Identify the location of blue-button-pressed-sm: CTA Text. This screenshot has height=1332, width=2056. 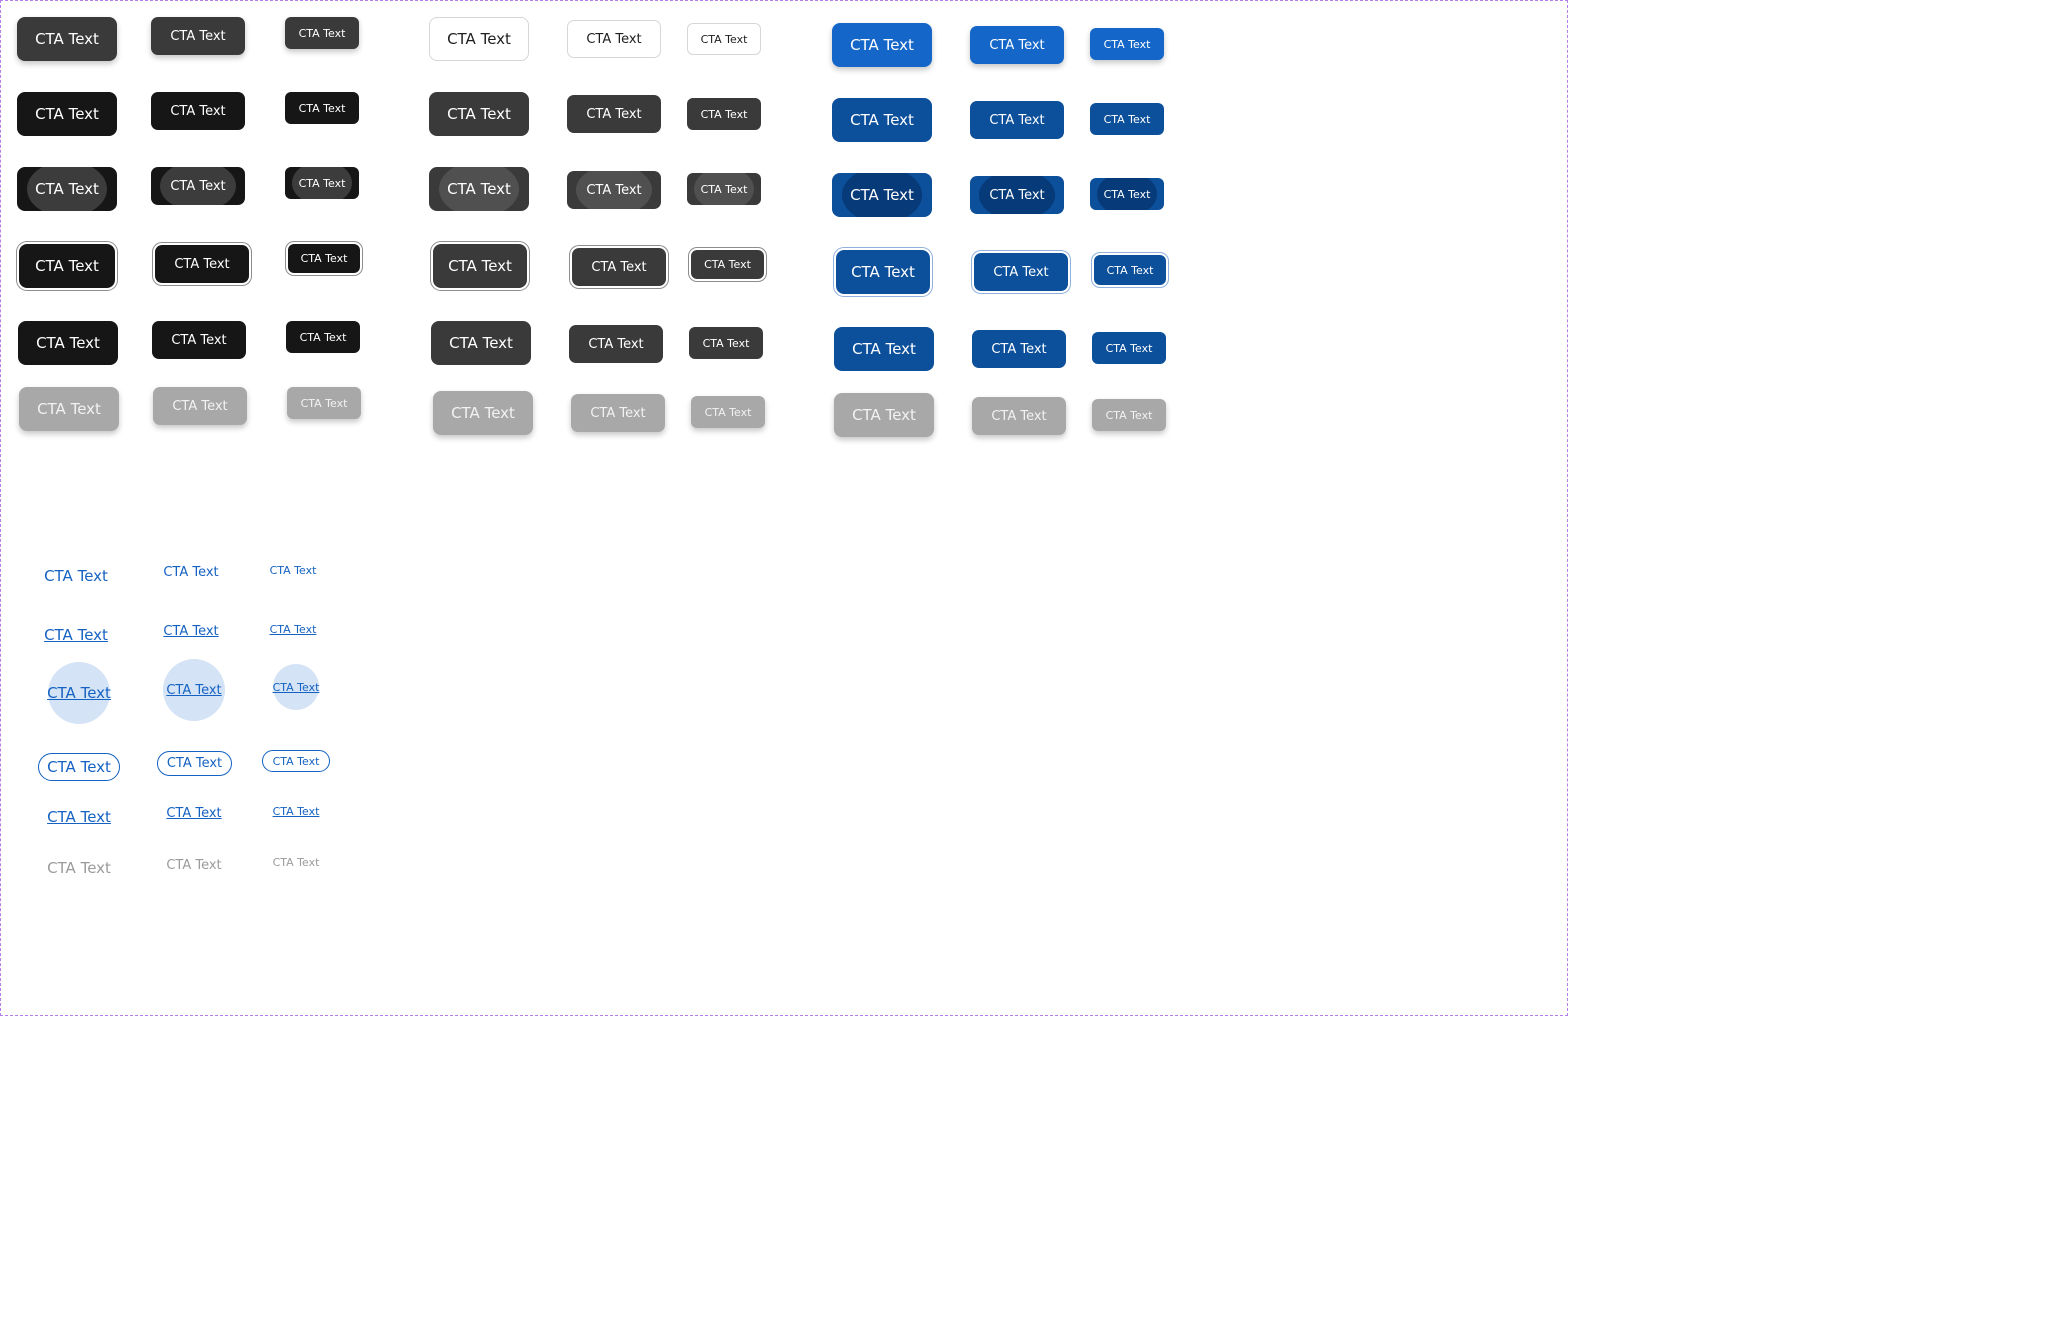
(1127, 194).